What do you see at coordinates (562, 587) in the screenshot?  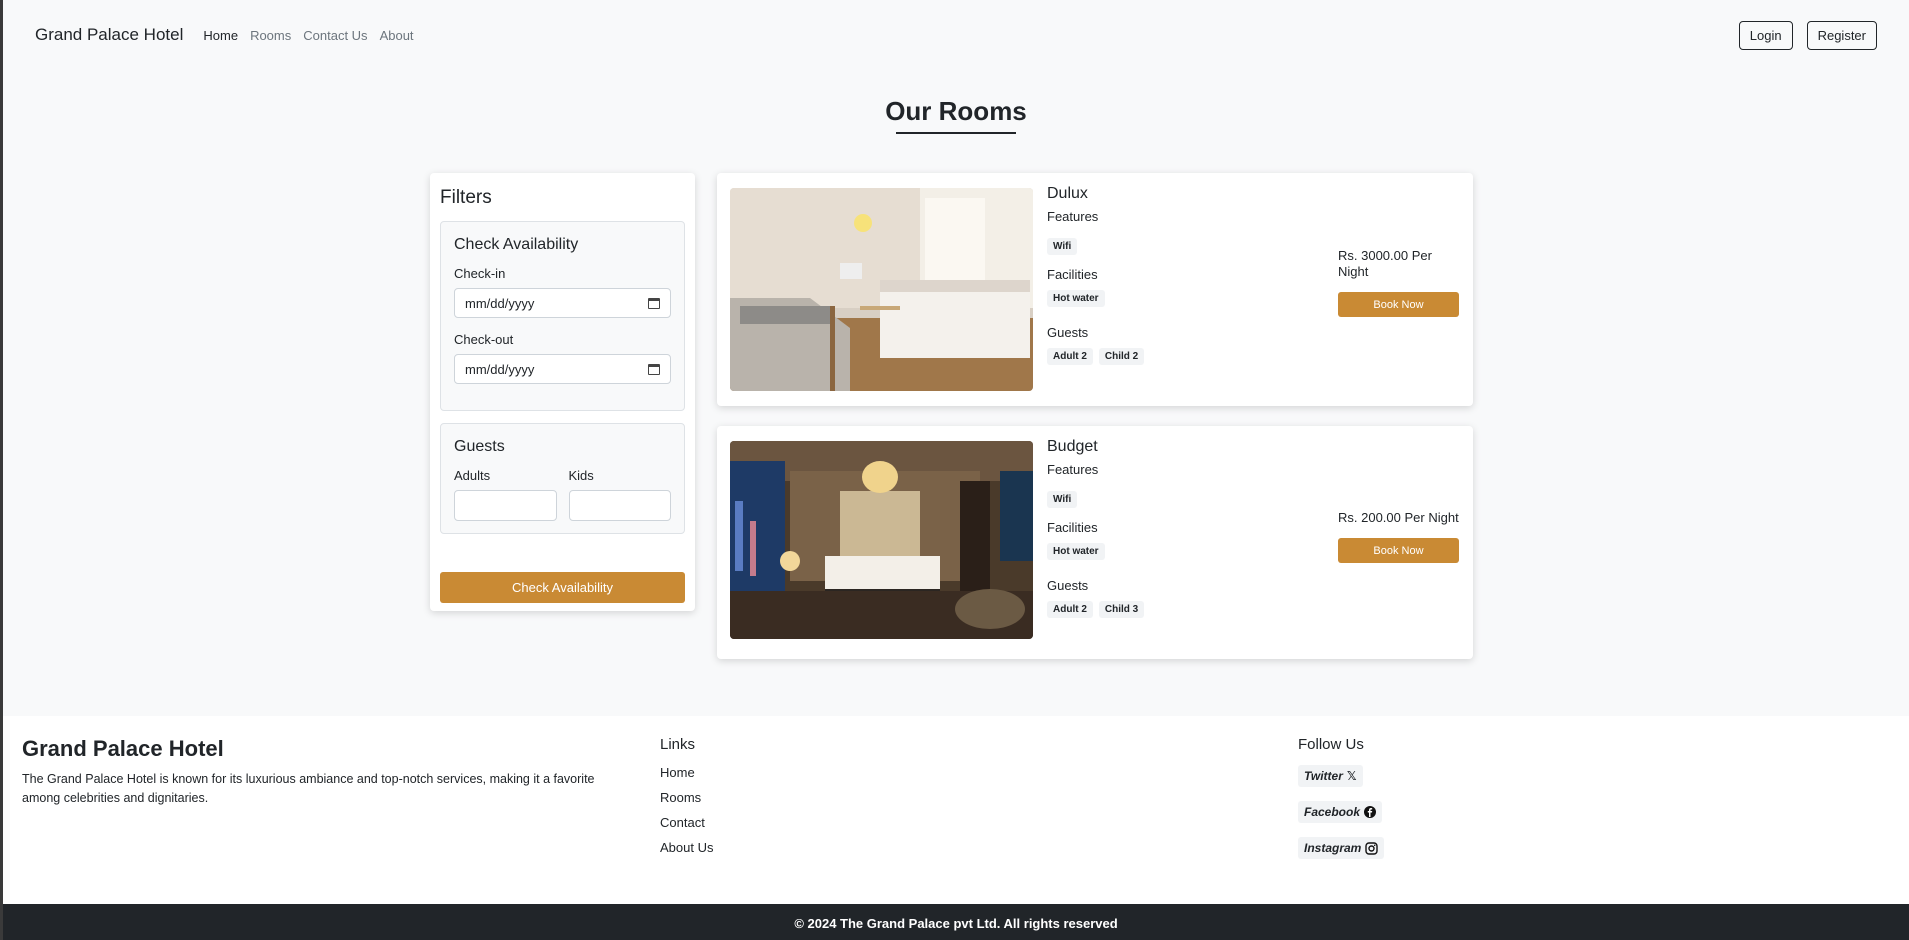 I see `check-availability-button: Check Availability` at bounding box center [562, 587].